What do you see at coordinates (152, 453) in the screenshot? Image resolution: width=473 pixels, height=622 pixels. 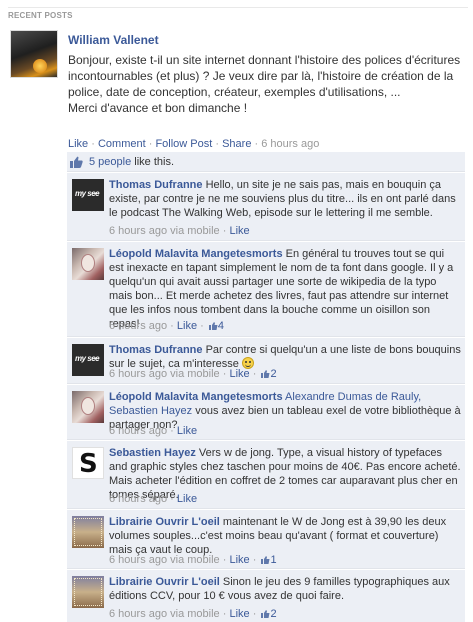 I see `comment-author: Sebastien Hayez` at bounding box center [152, 453].